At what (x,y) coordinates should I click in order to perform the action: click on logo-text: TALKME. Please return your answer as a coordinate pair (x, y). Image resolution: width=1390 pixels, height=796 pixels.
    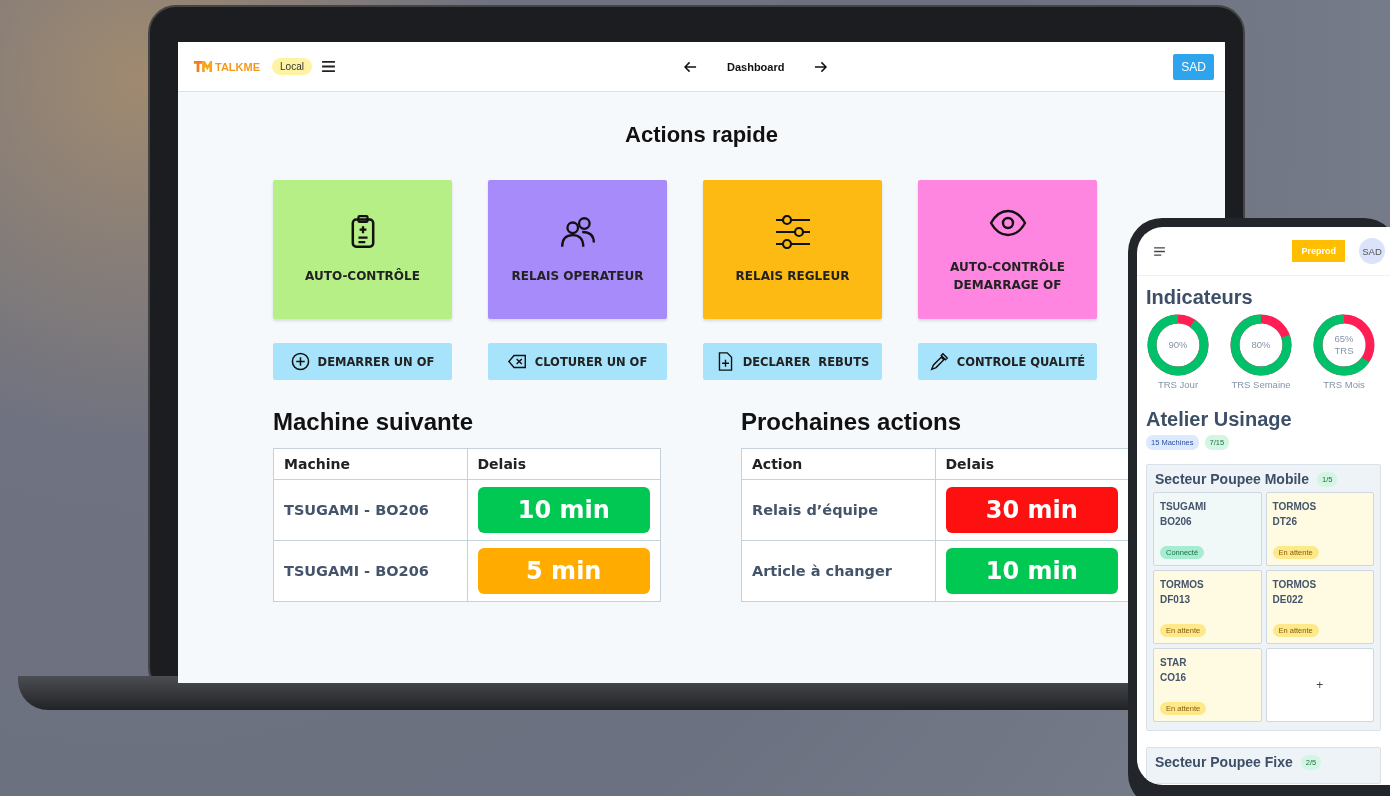
    Looking at the image, I should click on (237, 66).